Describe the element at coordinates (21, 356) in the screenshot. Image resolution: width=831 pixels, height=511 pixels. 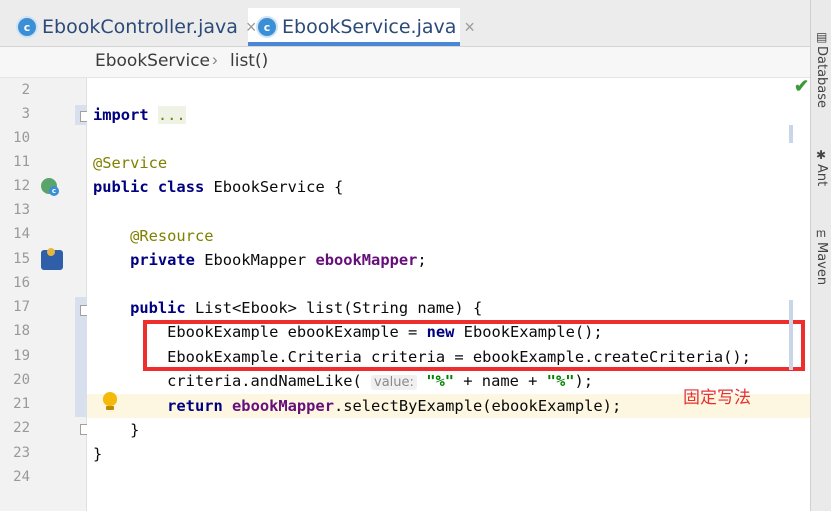
I see `line-number: 19` at that location.